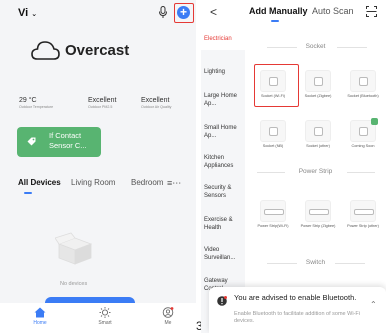 Image resolution: width=386 pixels, height=333 pixels. I want to click on bottom-nav: Home Smart Me, so click(98, 318).